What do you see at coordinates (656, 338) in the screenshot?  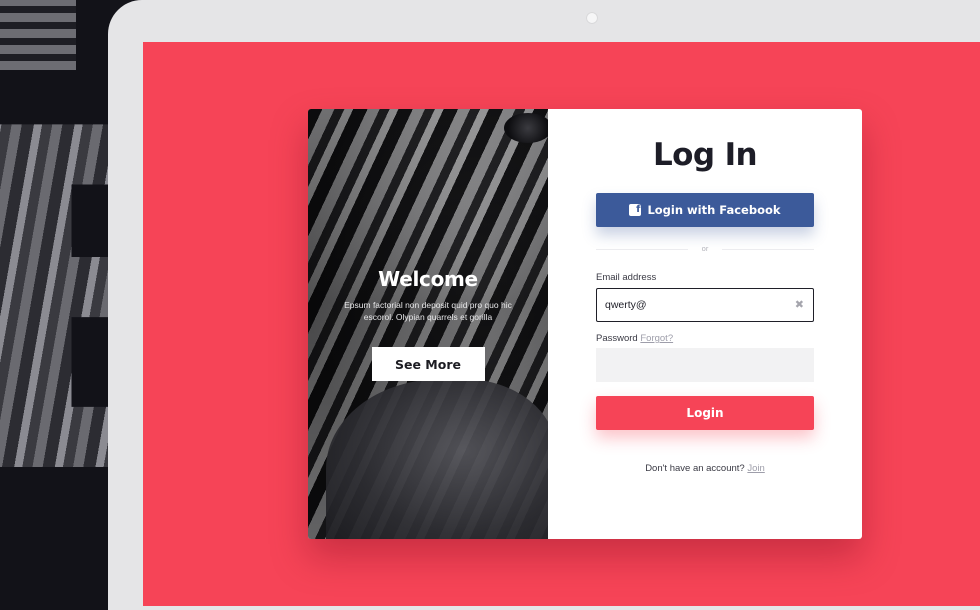 I see `forgot-password-link: Forgot?` at bounding box center [656, 338].